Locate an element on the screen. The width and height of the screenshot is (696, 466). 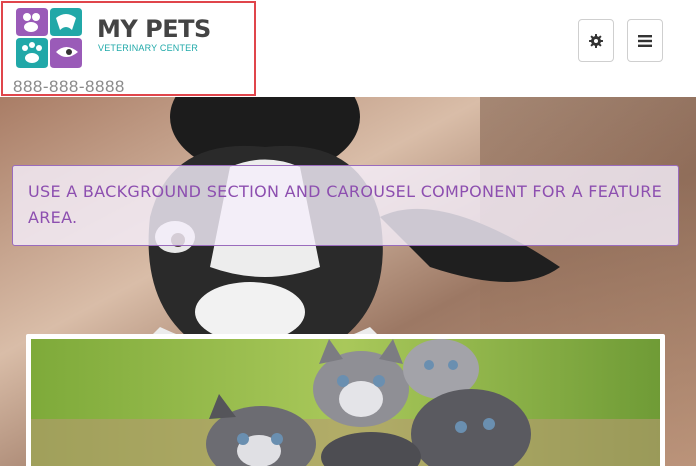
hamburger-icon is located at coordinates (645, 40).